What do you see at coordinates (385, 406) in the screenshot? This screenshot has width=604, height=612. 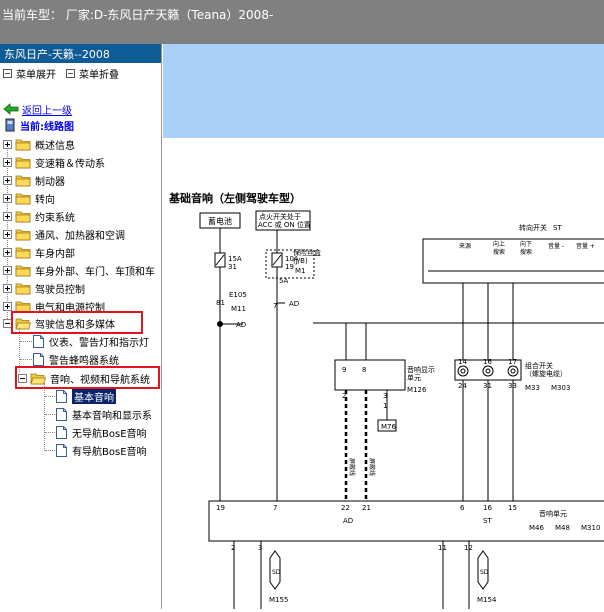 I see `svg-text: 1` at bounding box center [385, 406].